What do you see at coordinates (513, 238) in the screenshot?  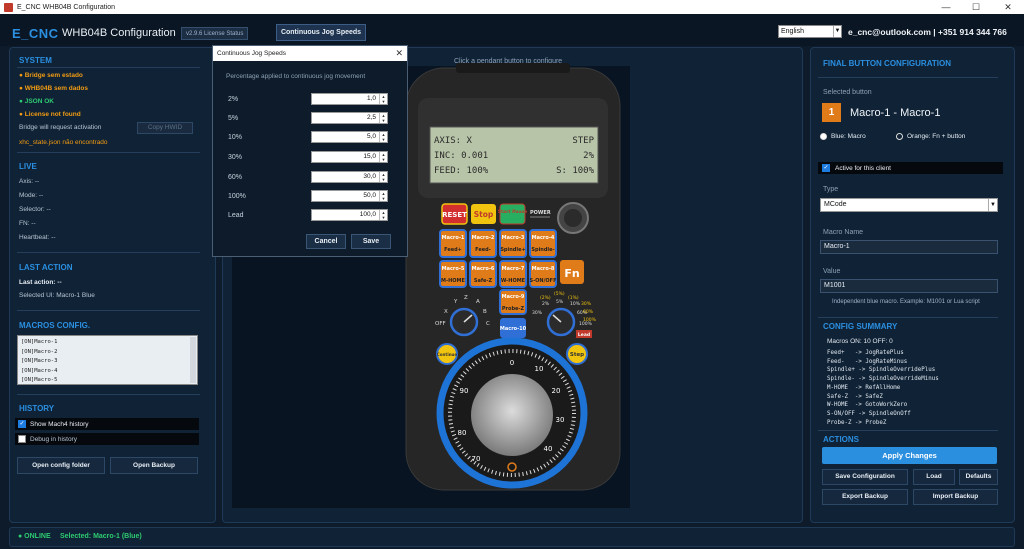 I see `macro-3-label: Macro-3` at bounding box center [513, 238].